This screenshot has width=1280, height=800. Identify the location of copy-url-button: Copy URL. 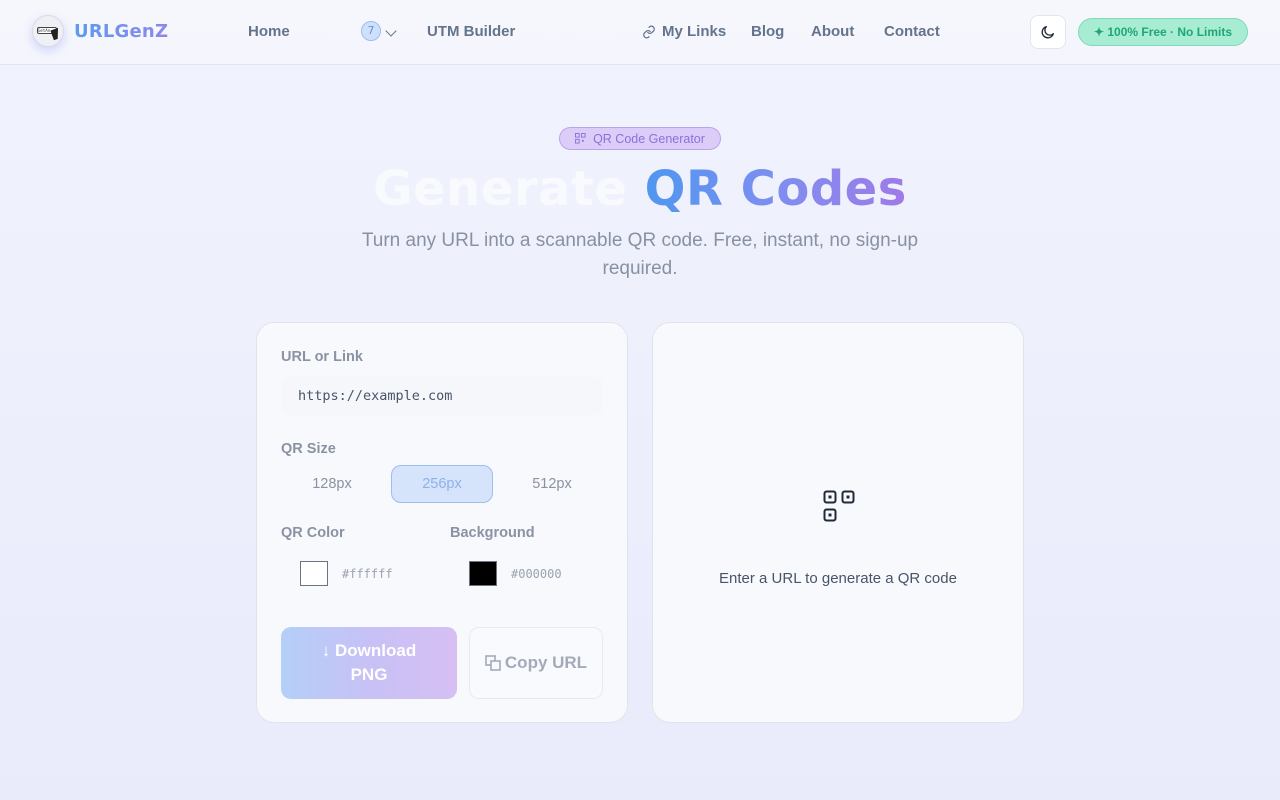
(536, 663).